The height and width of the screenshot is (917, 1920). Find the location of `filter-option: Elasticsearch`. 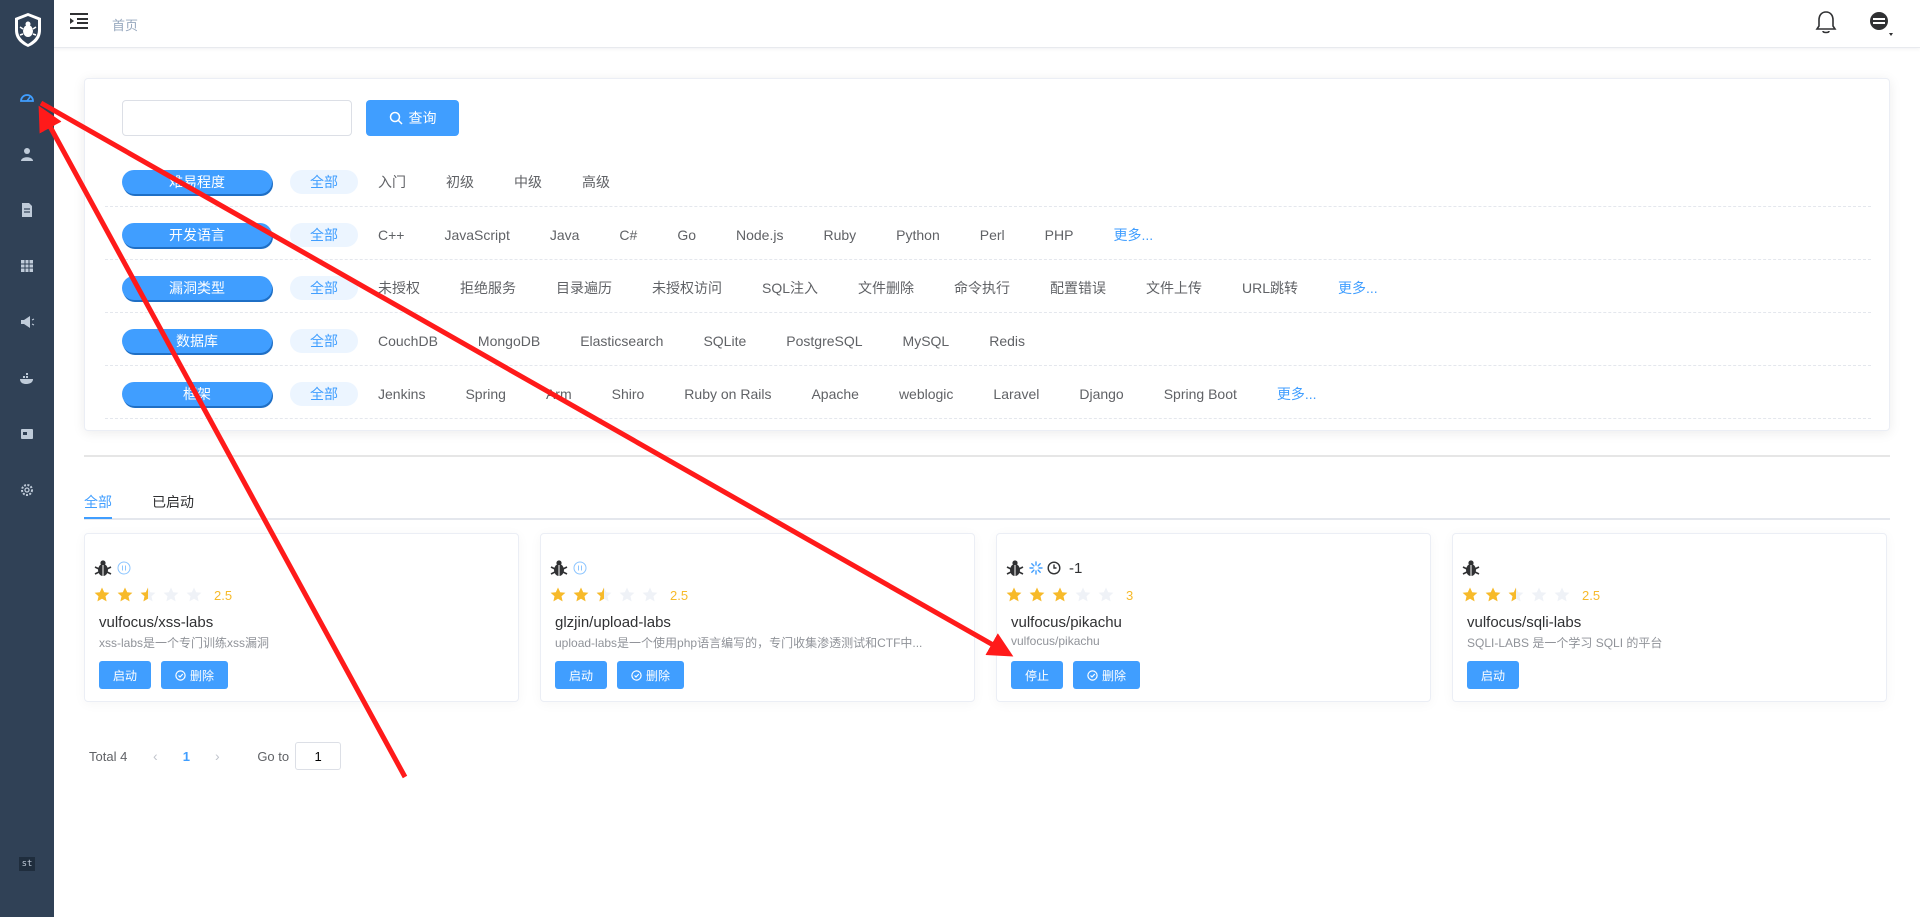

filter-option: Elasticsearch is located at coordinates (621, 341).